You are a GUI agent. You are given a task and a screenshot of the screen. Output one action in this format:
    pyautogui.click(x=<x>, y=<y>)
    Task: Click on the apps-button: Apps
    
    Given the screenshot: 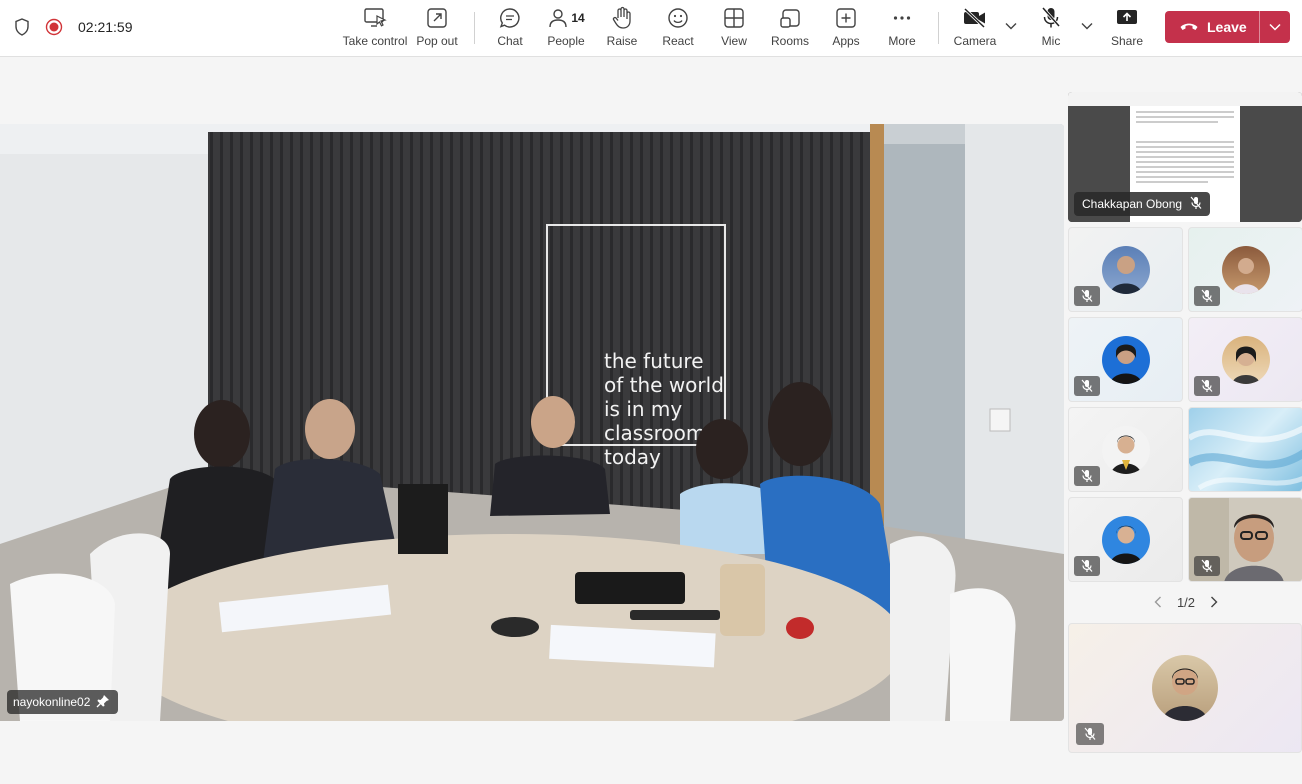 What is the action you would take?
    pyautogui.click(x=846, y=28)
    